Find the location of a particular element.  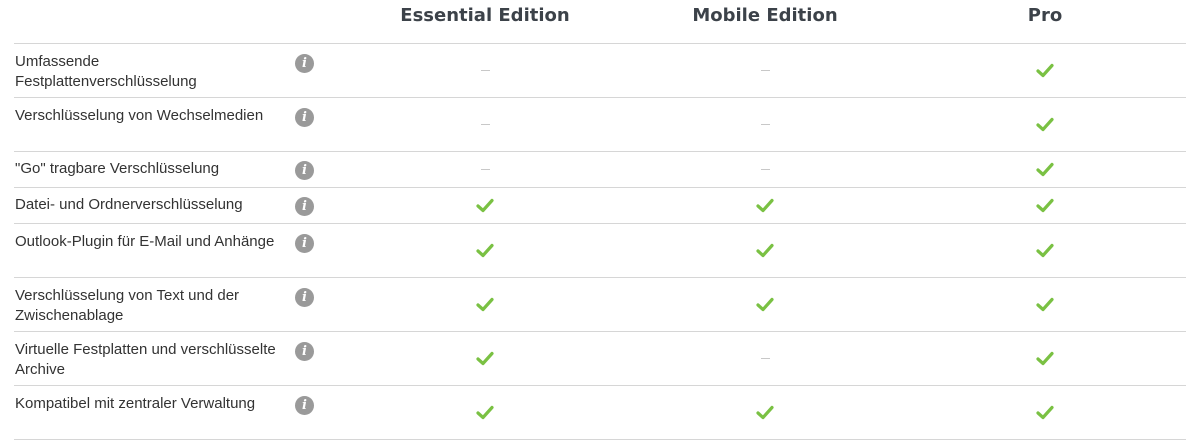

table-row: Verschlüsselung von Wechselmedien i is located at coordinates (600, 125).